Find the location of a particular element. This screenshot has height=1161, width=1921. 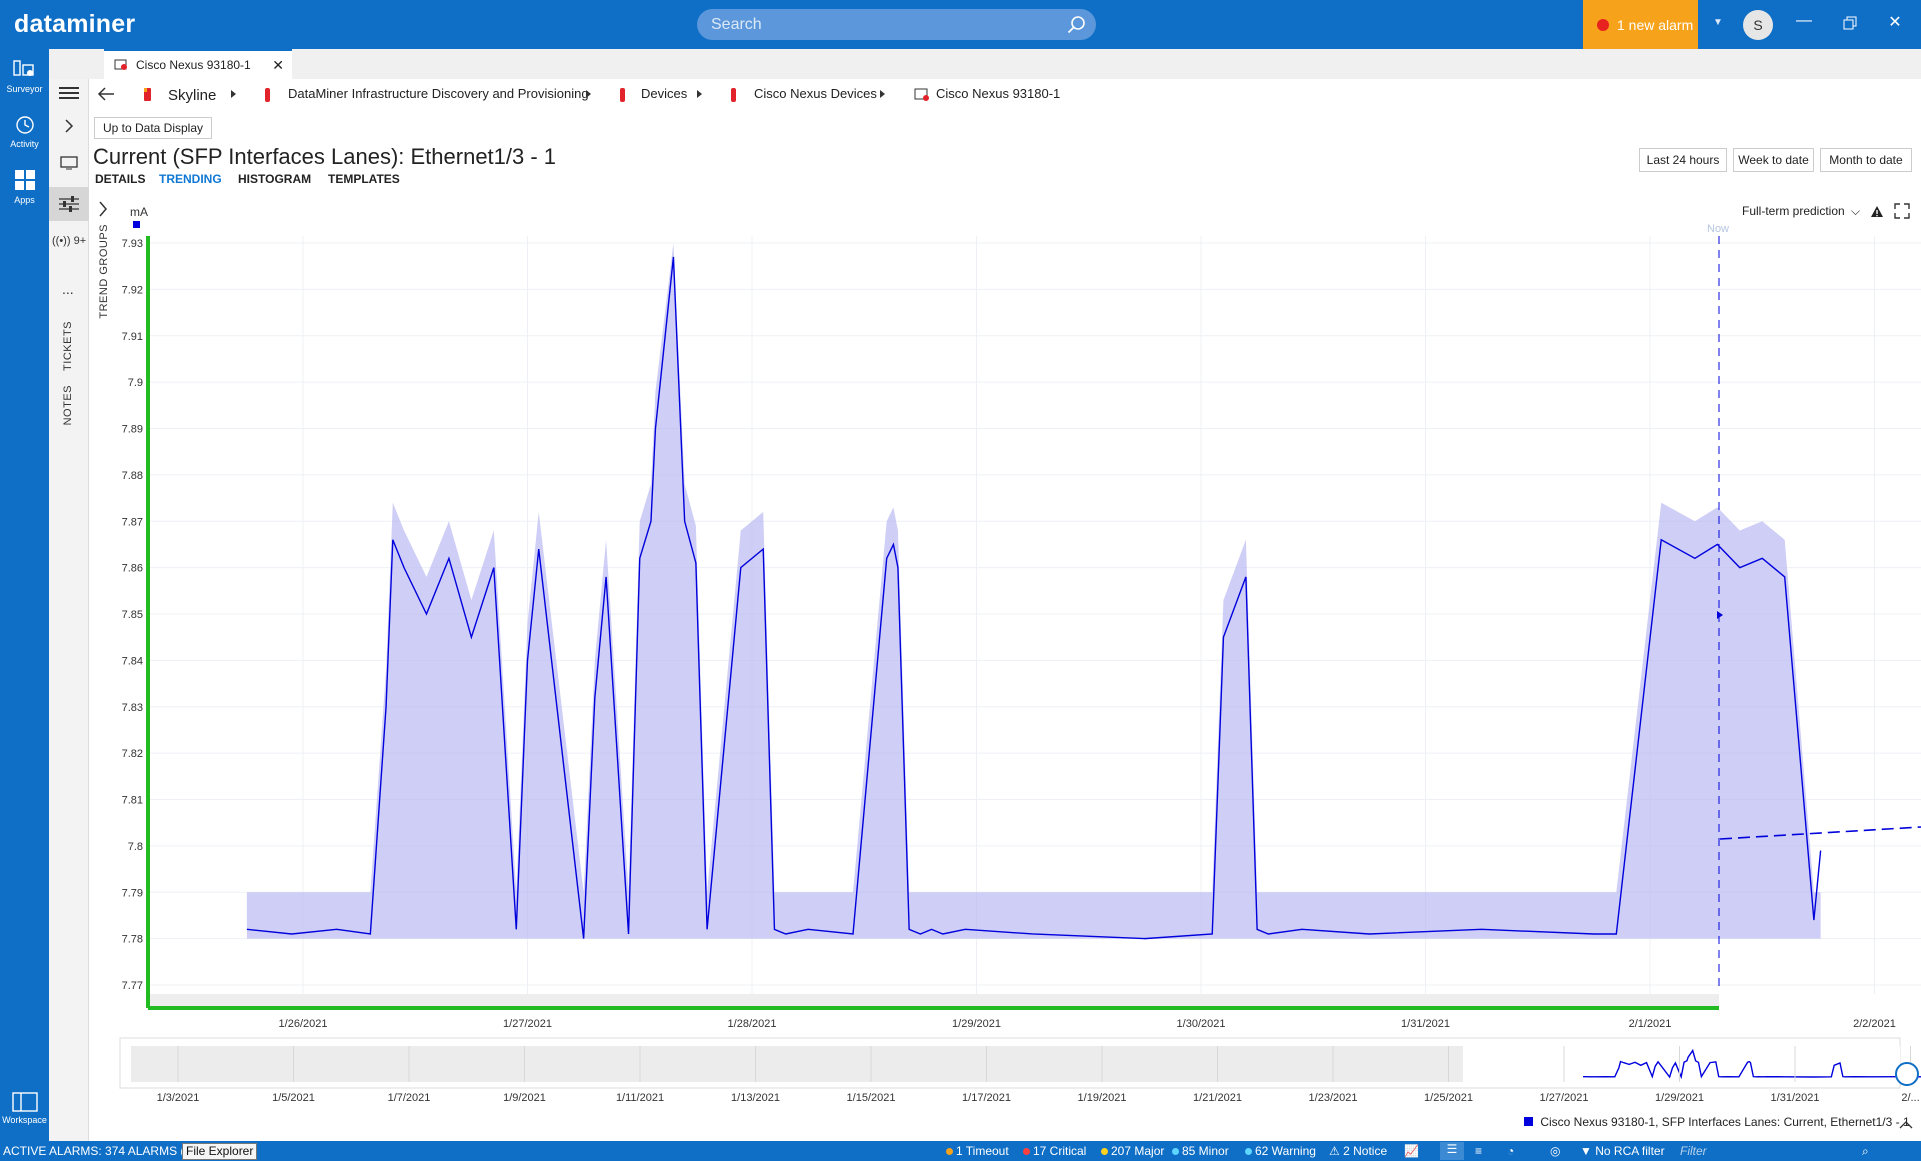

overview-tick-label: 1/31/2021 is located at coordinates (1795, 1098).